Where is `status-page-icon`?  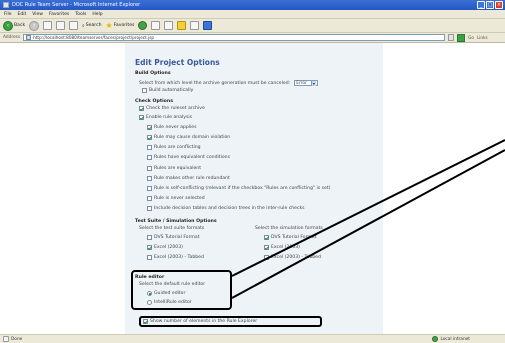
status-page-icon is located at coordinates (6, 339).